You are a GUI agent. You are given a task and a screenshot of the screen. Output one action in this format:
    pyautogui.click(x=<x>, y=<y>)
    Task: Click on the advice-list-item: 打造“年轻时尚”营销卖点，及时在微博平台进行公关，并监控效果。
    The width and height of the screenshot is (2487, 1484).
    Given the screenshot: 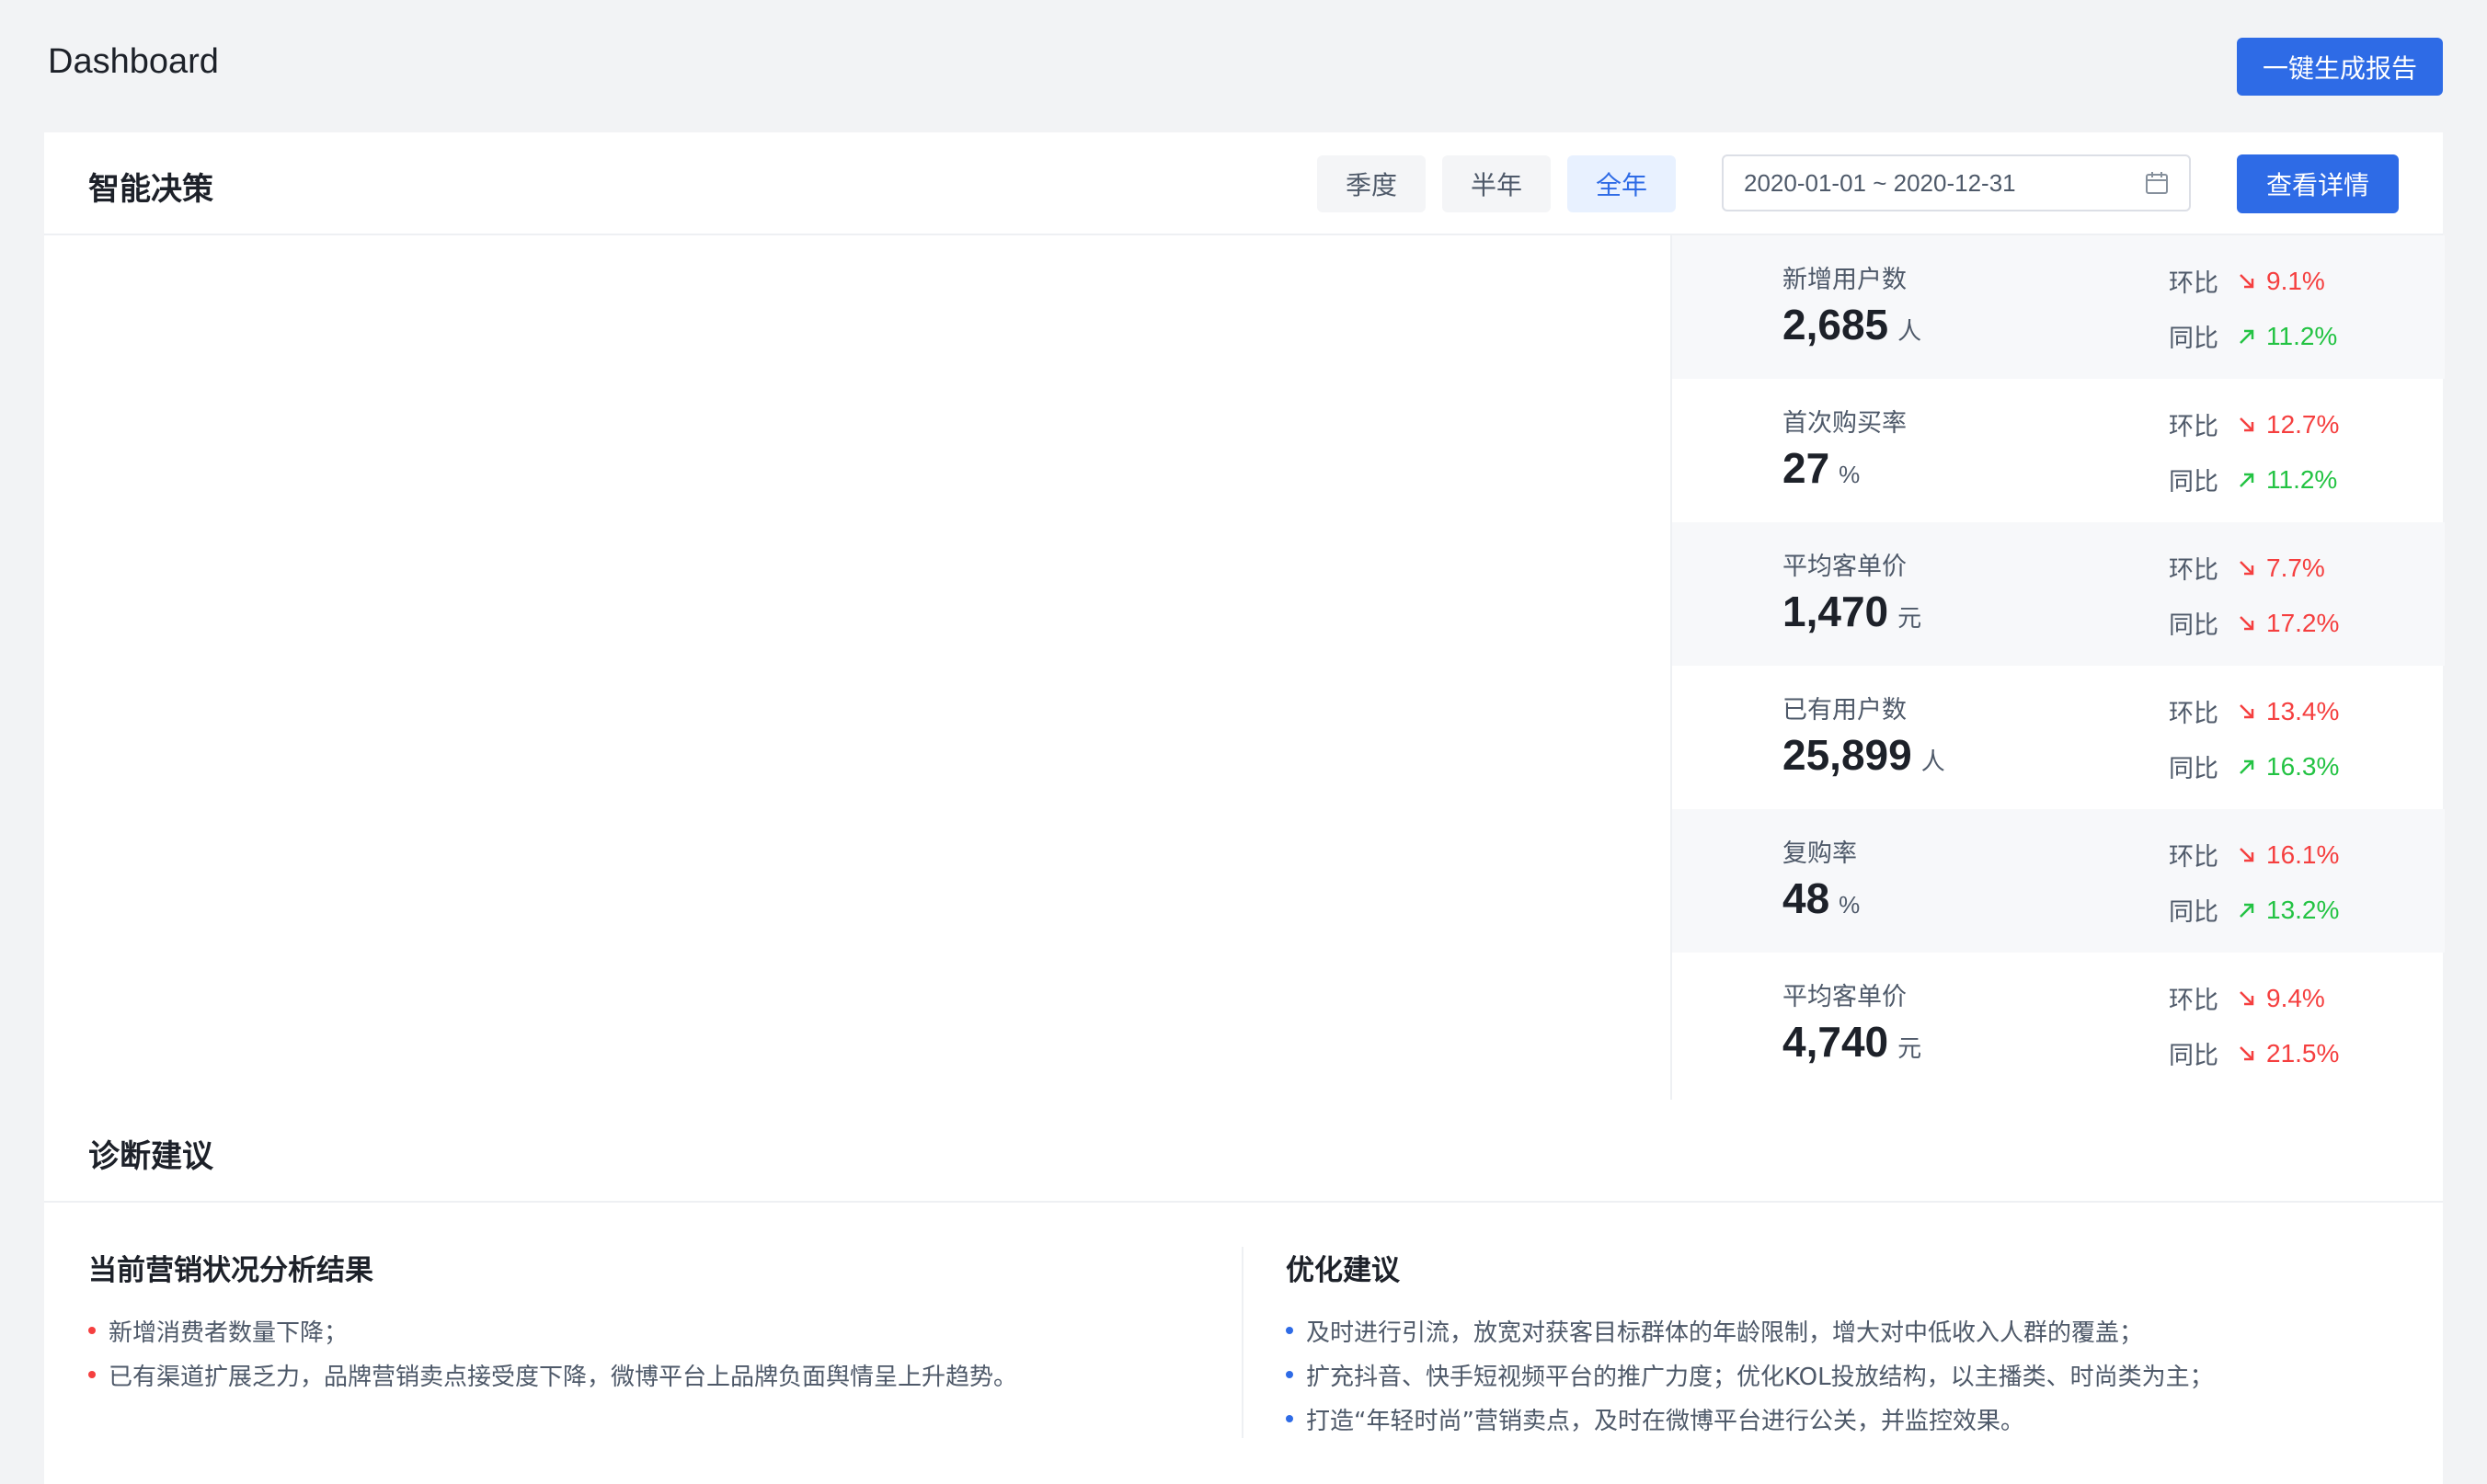 What is the action you would take?
    pyautogui.click(x=1750, y=1419)
    